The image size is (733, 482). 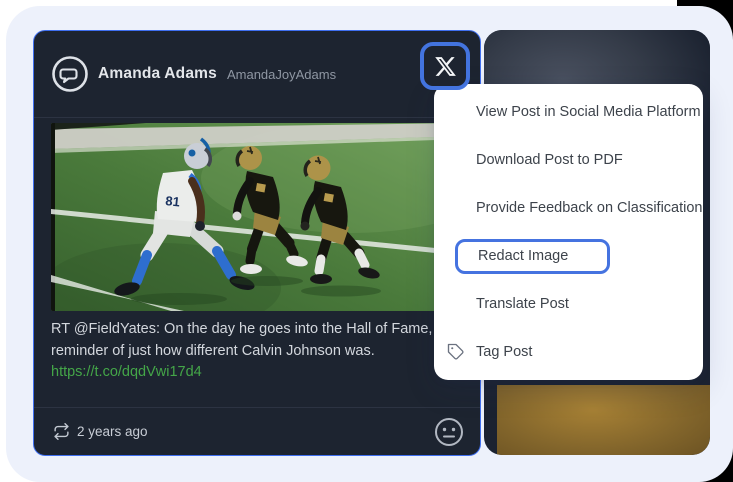 I want to click on menu-item-download-pdf: Download Post to PDF, so click(x=568, y=160).